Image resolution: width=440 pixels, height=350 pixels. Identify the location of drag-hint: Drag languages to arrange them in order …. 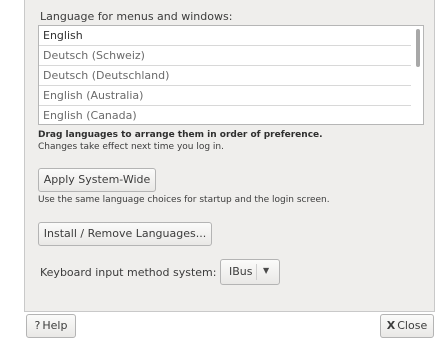
(180, 135).